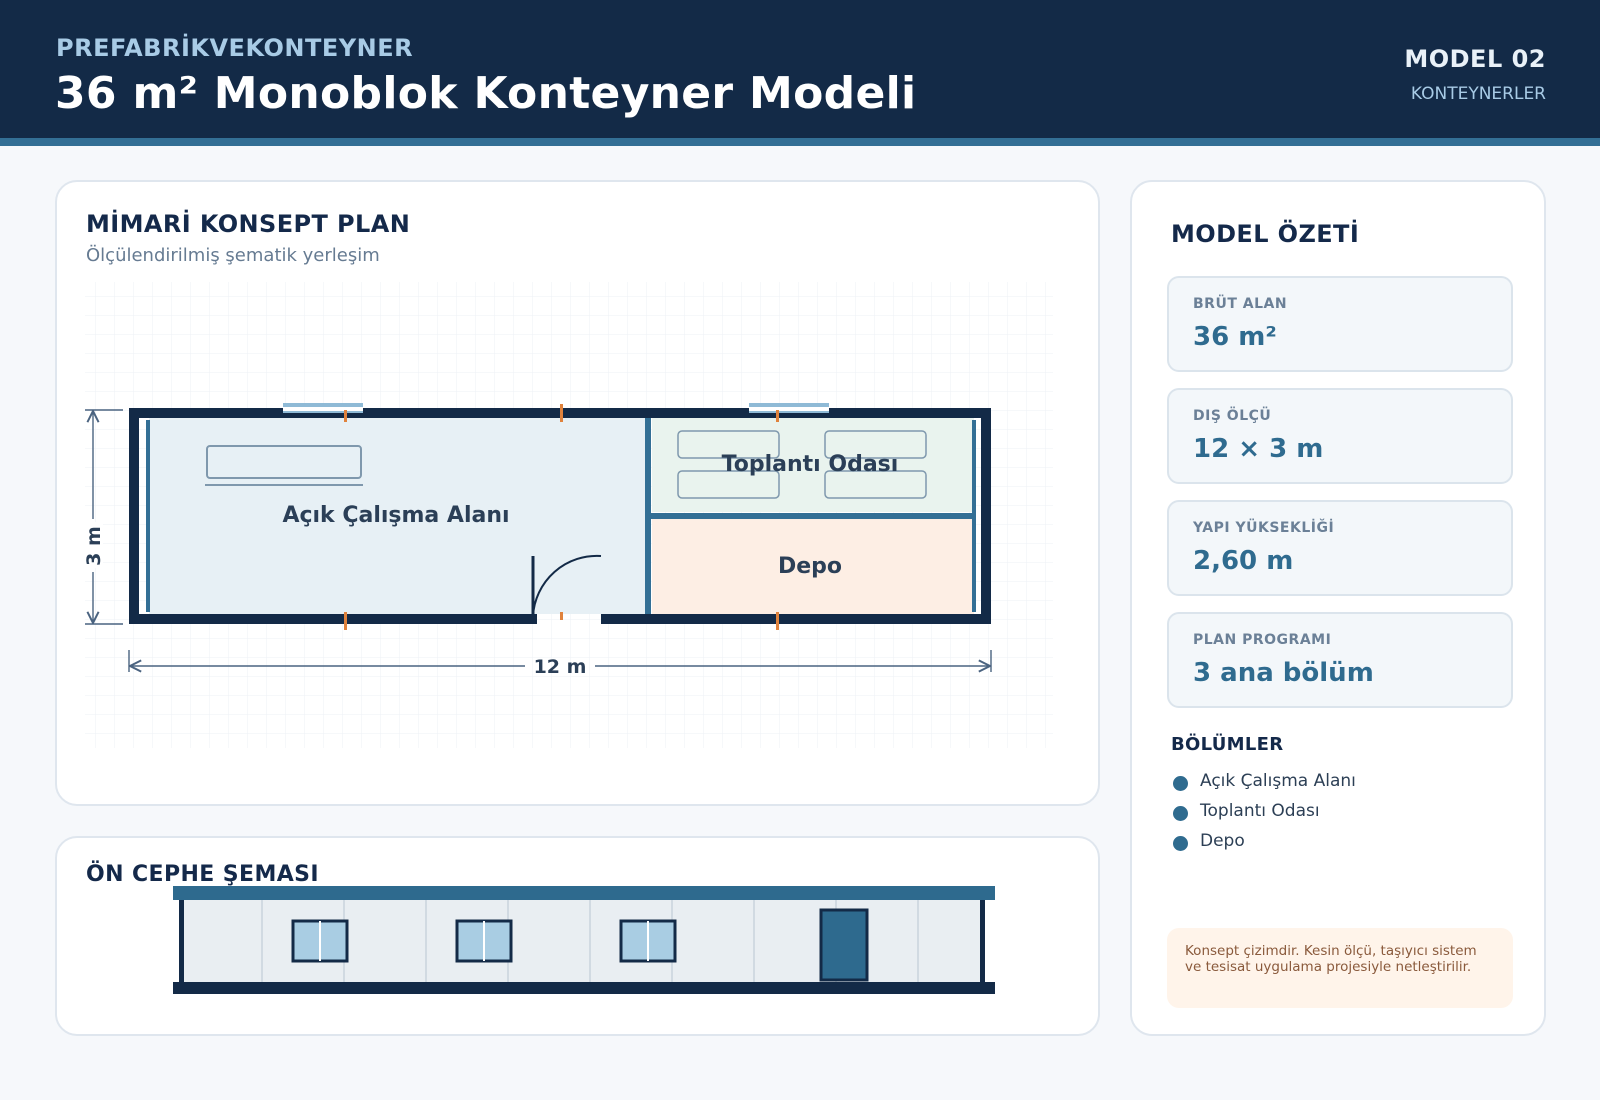 The image size is (1600, 1100). I want to click on sections-list: Açık Çalışma Alanı Toplantı Odası Depo, so click(1263, 815).